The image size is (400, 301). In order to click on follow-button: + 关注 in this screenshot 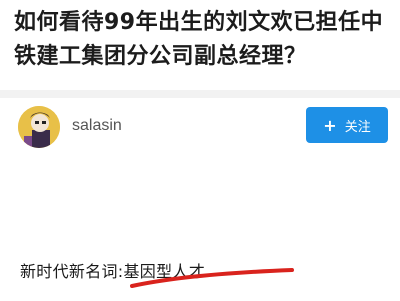, I will do `click(347, 125)`.